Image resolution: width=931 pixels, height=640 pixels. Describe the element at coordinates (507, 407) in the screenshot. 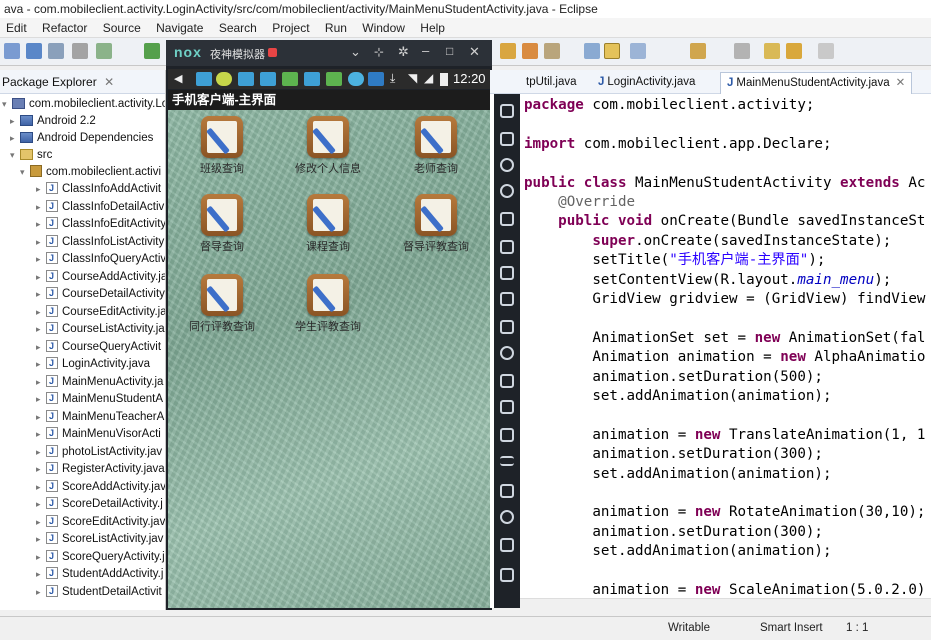

I see `video-record-icon` at that location.